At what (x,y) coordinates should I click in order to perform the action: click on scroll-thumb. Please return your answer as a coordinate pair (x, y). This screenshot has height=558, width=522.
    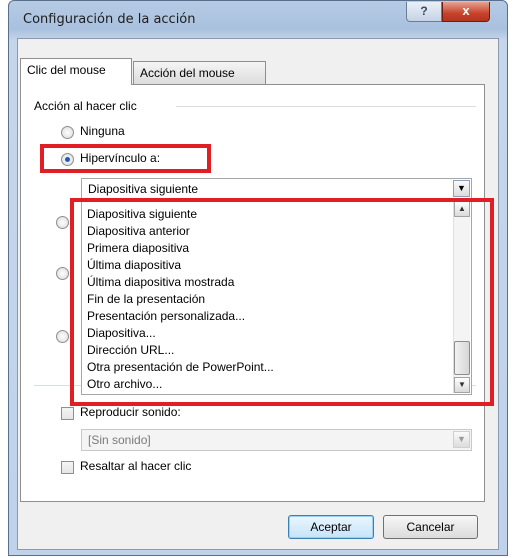
    Looking at the image, I should click on (462, 358).